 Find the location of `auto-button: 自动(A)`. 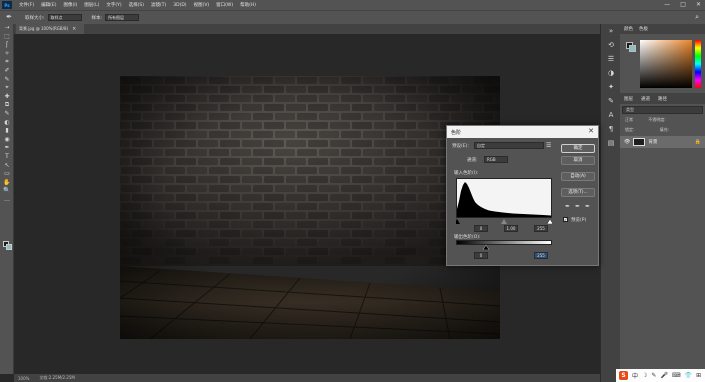

auto-button: 自动(A) is located at coordinates (578, 176).